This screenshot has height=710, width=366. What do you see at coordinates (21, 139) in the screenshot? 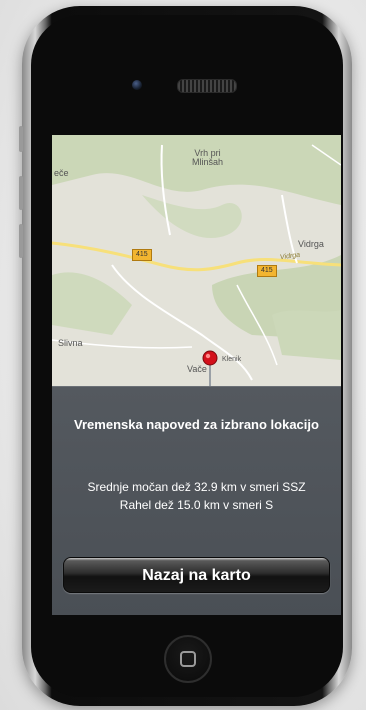
I see `mute-switch` at bounding box center [21, 139].